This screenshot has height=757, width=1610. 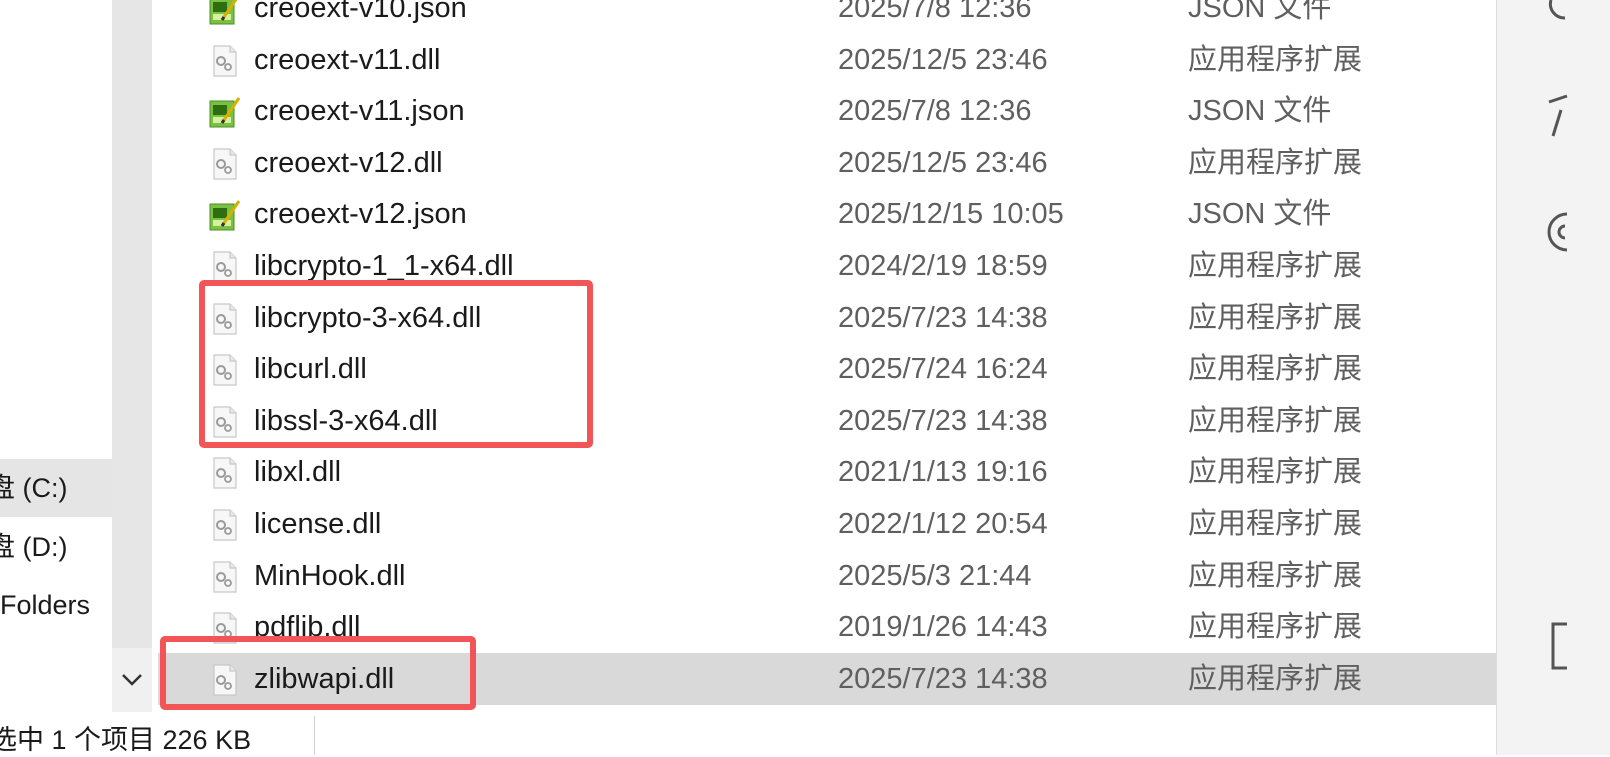 I want to click on scroll-down-button, so click(x=132, y=680).